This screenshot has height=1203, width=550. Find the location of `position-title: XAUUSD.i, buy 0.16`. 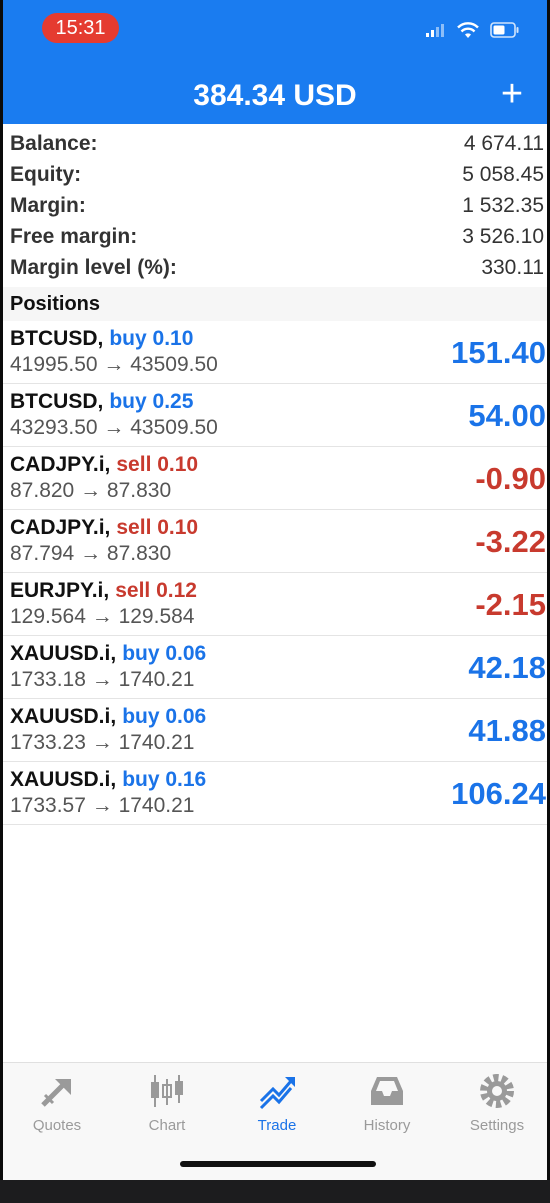

position-title: XAUUSD.i, buy 0.16 is located at coordinates (108, 780).